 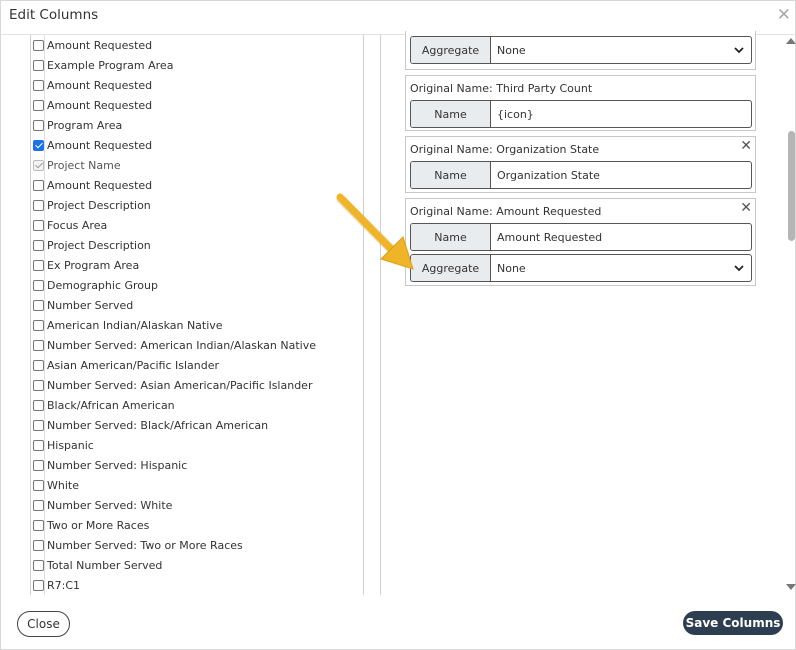 I want to click on column-option: Program Area, so click(x=77, y=125).